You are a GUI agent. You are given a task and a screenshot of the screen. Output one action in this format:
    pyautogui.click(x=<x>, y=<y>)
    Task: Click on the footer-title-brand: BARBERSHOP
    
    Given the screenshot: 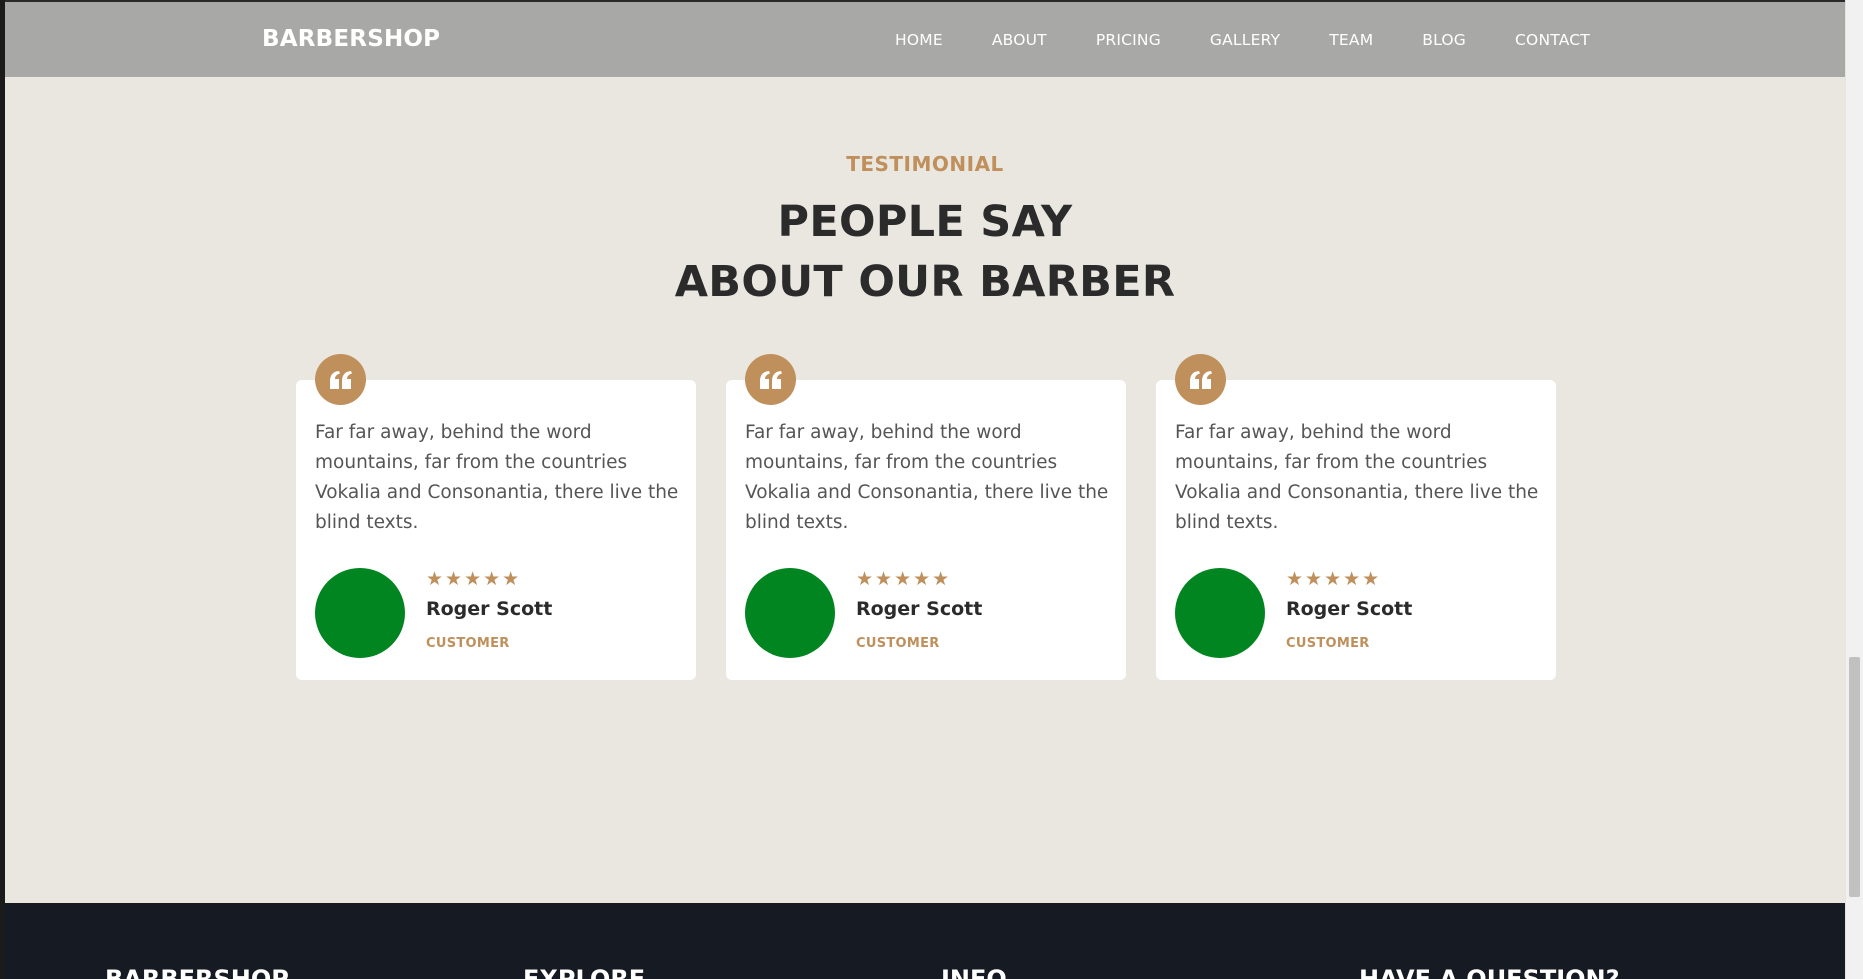 What is the action you would take?
    pyautogui.click(x=197, y=972)
    